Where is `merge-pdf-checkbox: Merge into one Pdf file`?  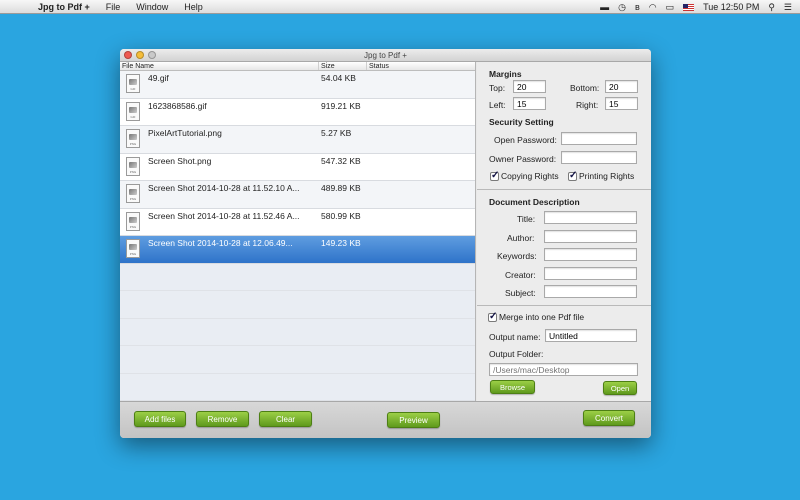 merge-pdf-checkbox: Merge into one Pdf file is located at coordinates (536, 316).